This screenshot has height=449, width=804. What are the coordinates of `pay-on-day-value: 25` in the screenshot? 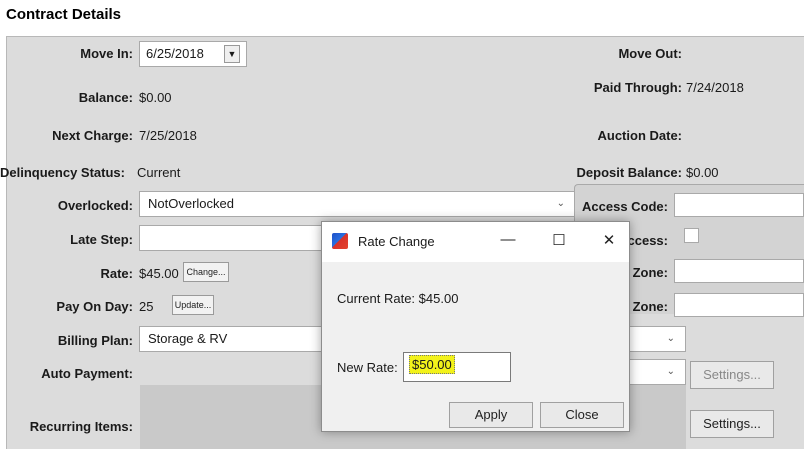 It's located at (146, 306).